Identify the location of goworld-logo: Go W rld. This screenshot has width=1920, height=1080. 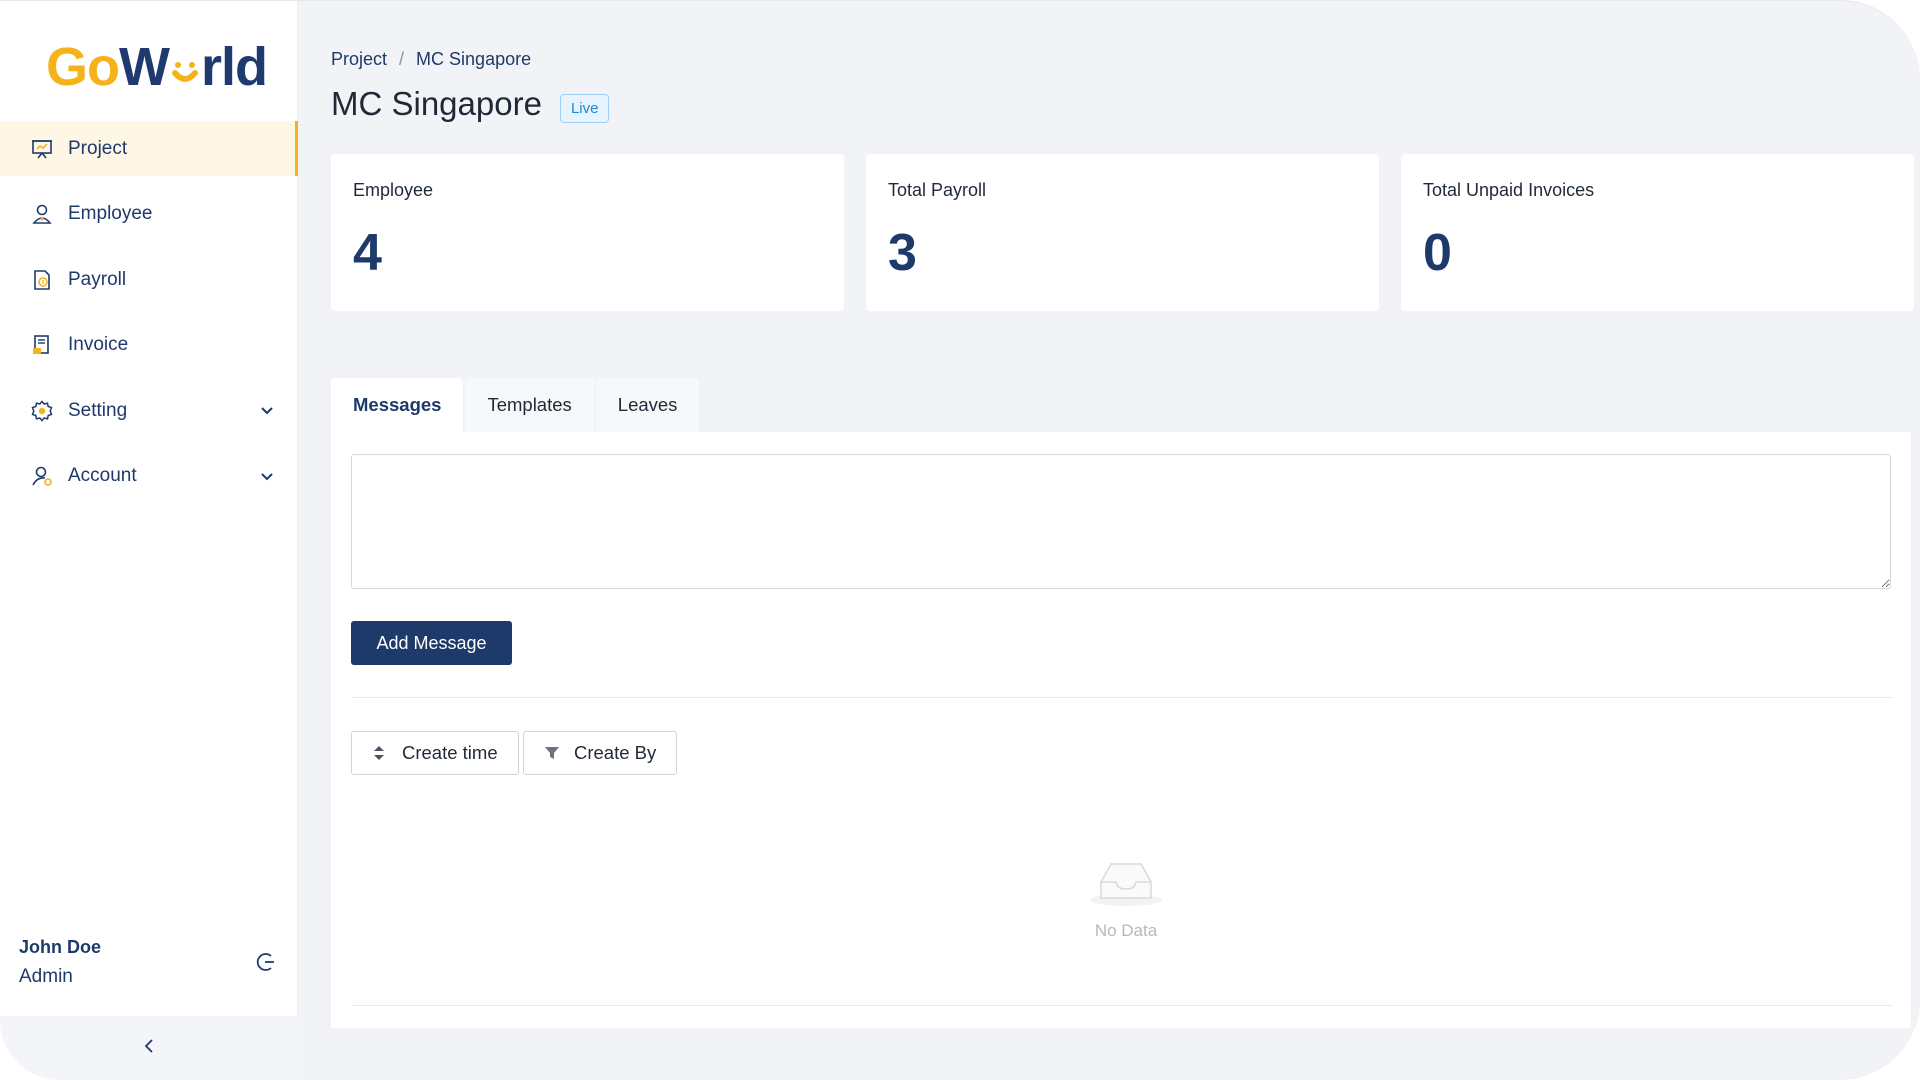
(157, 67).